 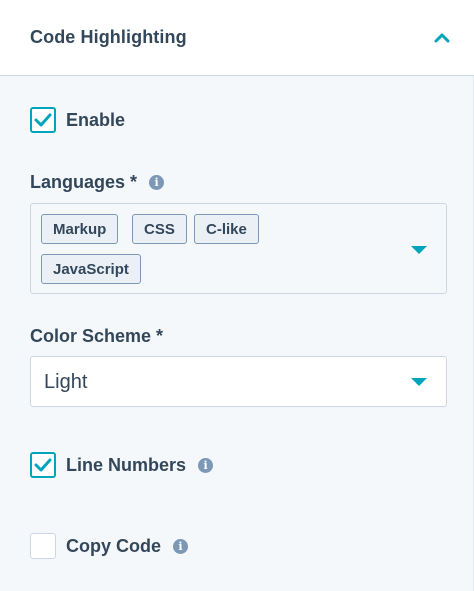 I want to click on copy-code-checkbox-row: Copy Code i, so click(x=109, y=546).